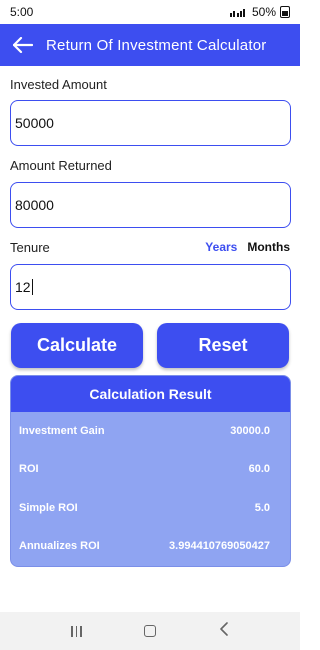  What do you see at coordinates (22, 12) in the screenshot?
I see `status-time: 5:00` at bounding box center [22, 12].